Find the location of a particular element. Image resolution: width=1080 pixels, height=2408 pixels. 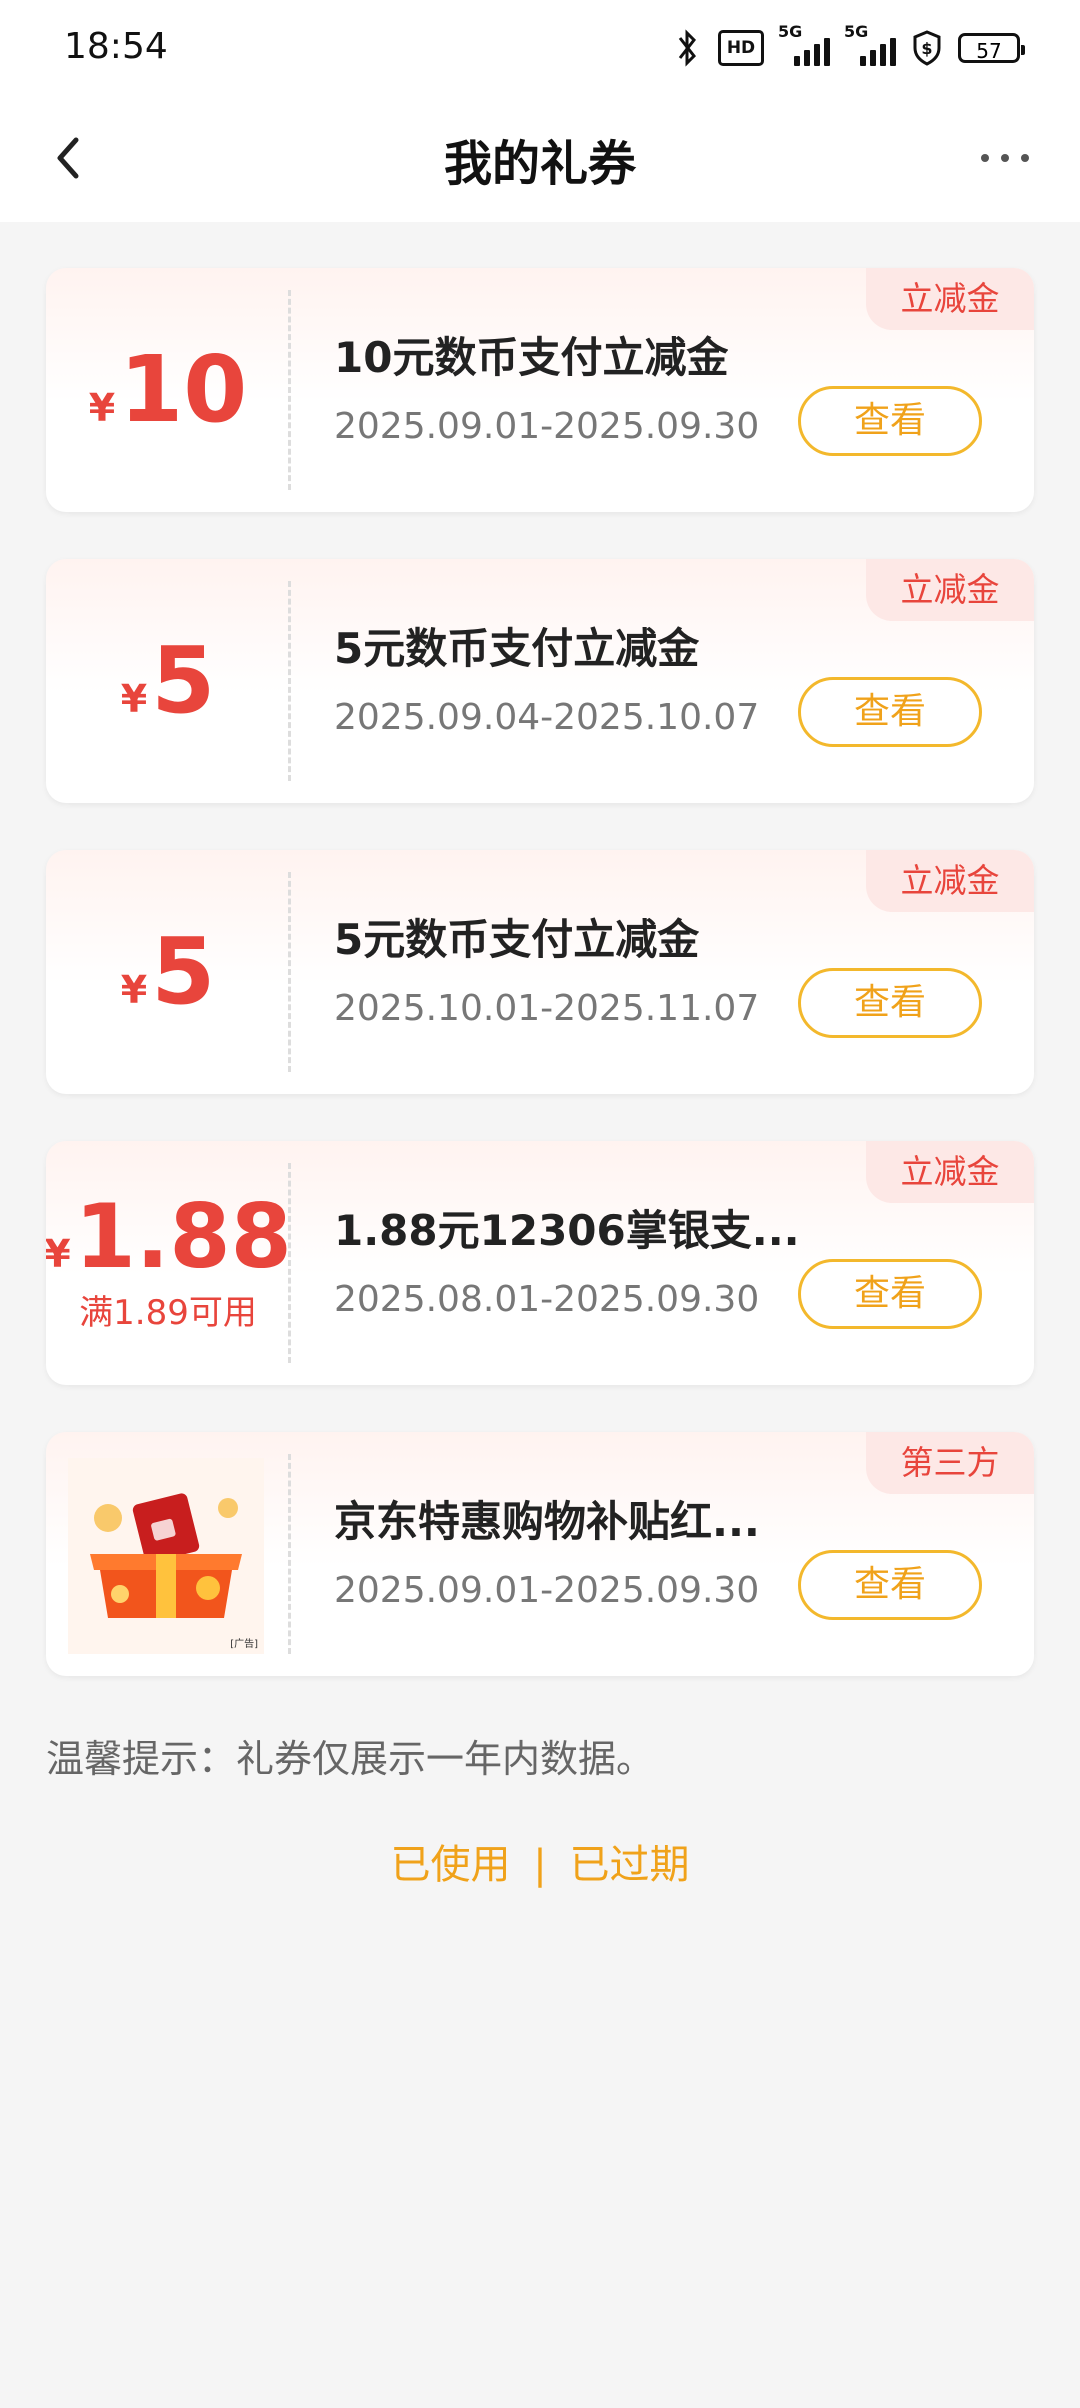

amount-value: 1.88 is located at coordinates (183, 1236).